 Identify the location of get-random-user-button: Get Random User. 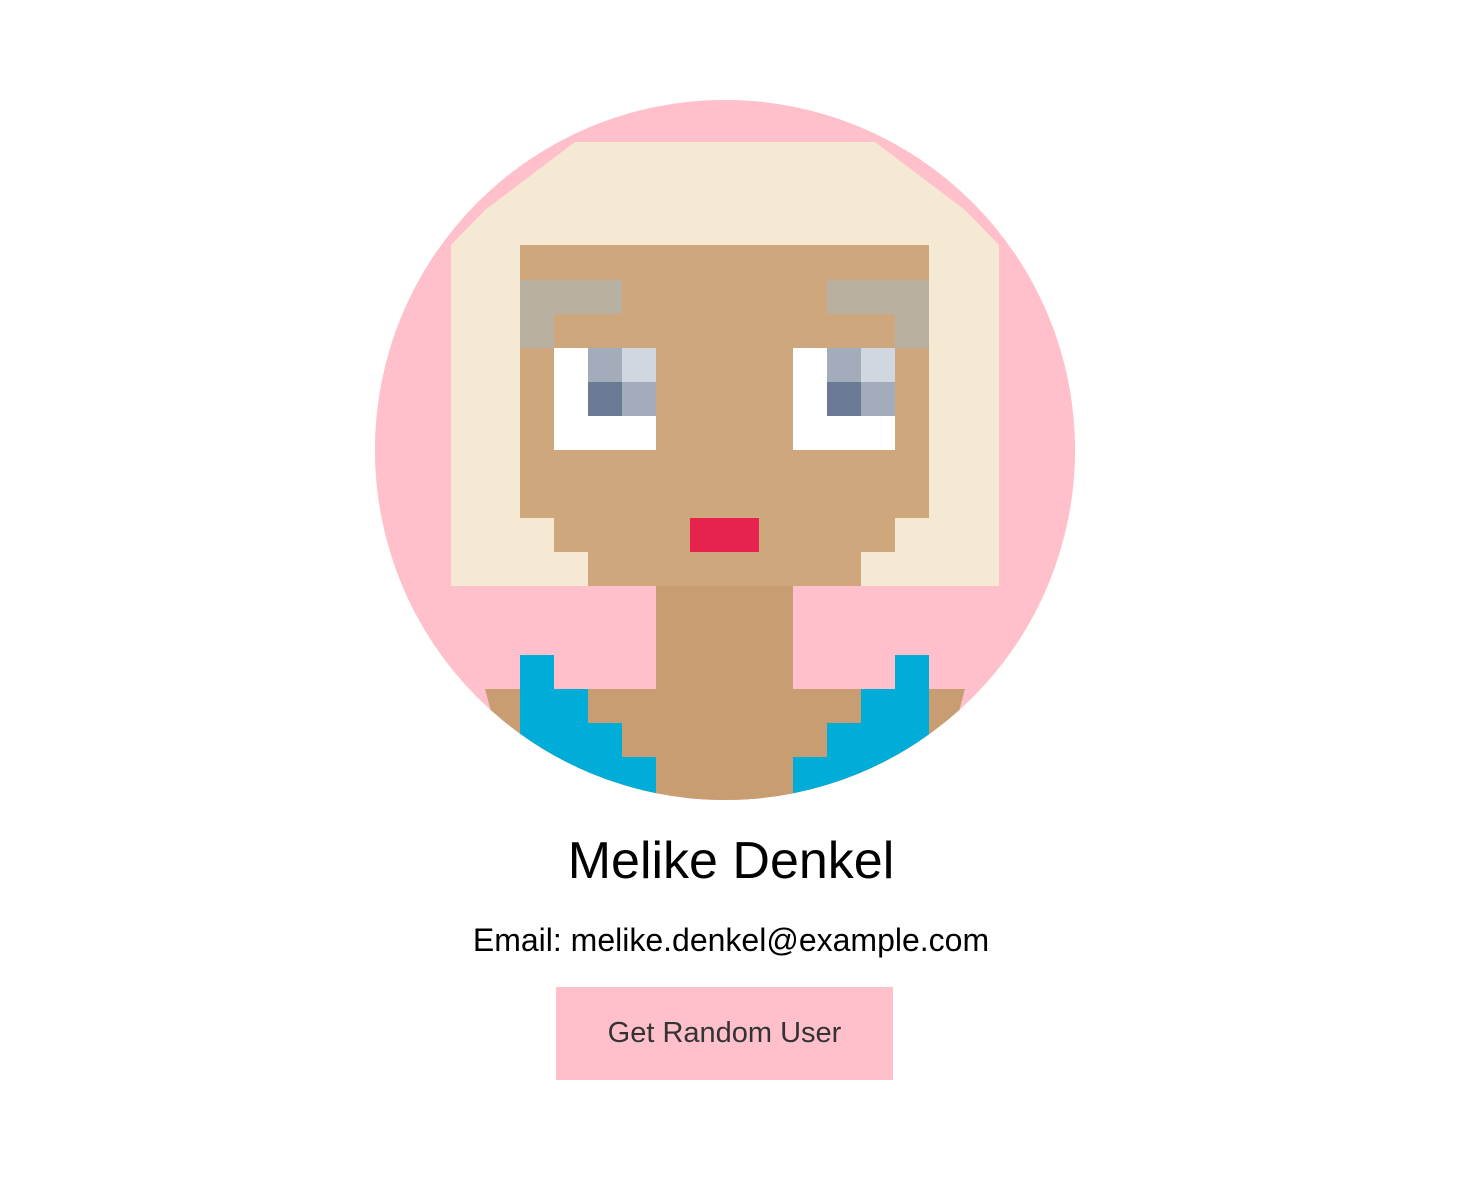
(724, 1033).